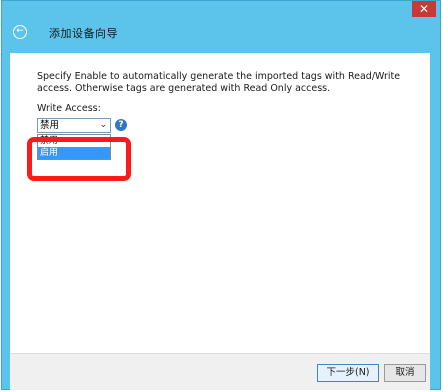  What do you see at coordinates (405, 373) in the screenshot?
I see `cancel-button: 取消` at bounding box center [405, 373].